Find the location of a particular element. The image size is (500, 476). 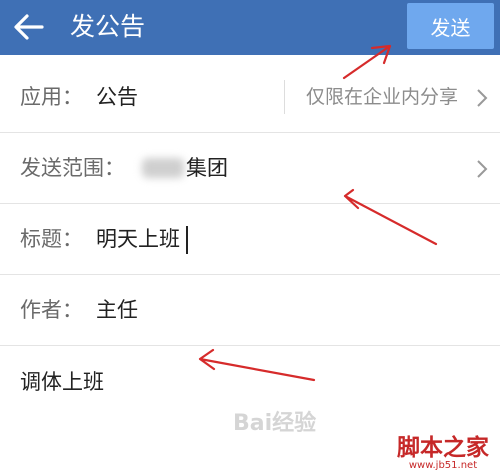

annotation-arrow is located at coordinates (257, 365).